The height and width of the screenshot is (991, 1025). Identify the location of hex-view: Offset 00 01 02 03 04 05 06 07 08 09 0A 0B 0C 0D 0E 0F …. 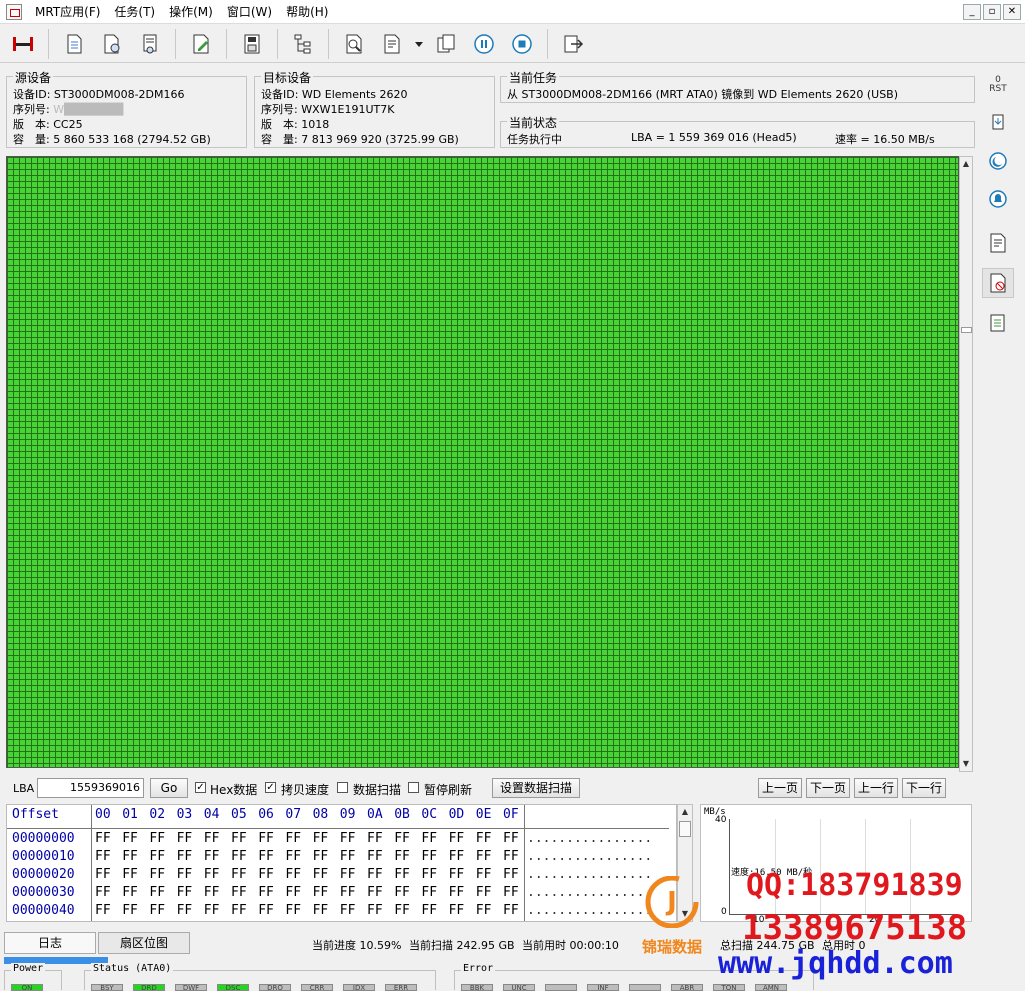
(341, 863).